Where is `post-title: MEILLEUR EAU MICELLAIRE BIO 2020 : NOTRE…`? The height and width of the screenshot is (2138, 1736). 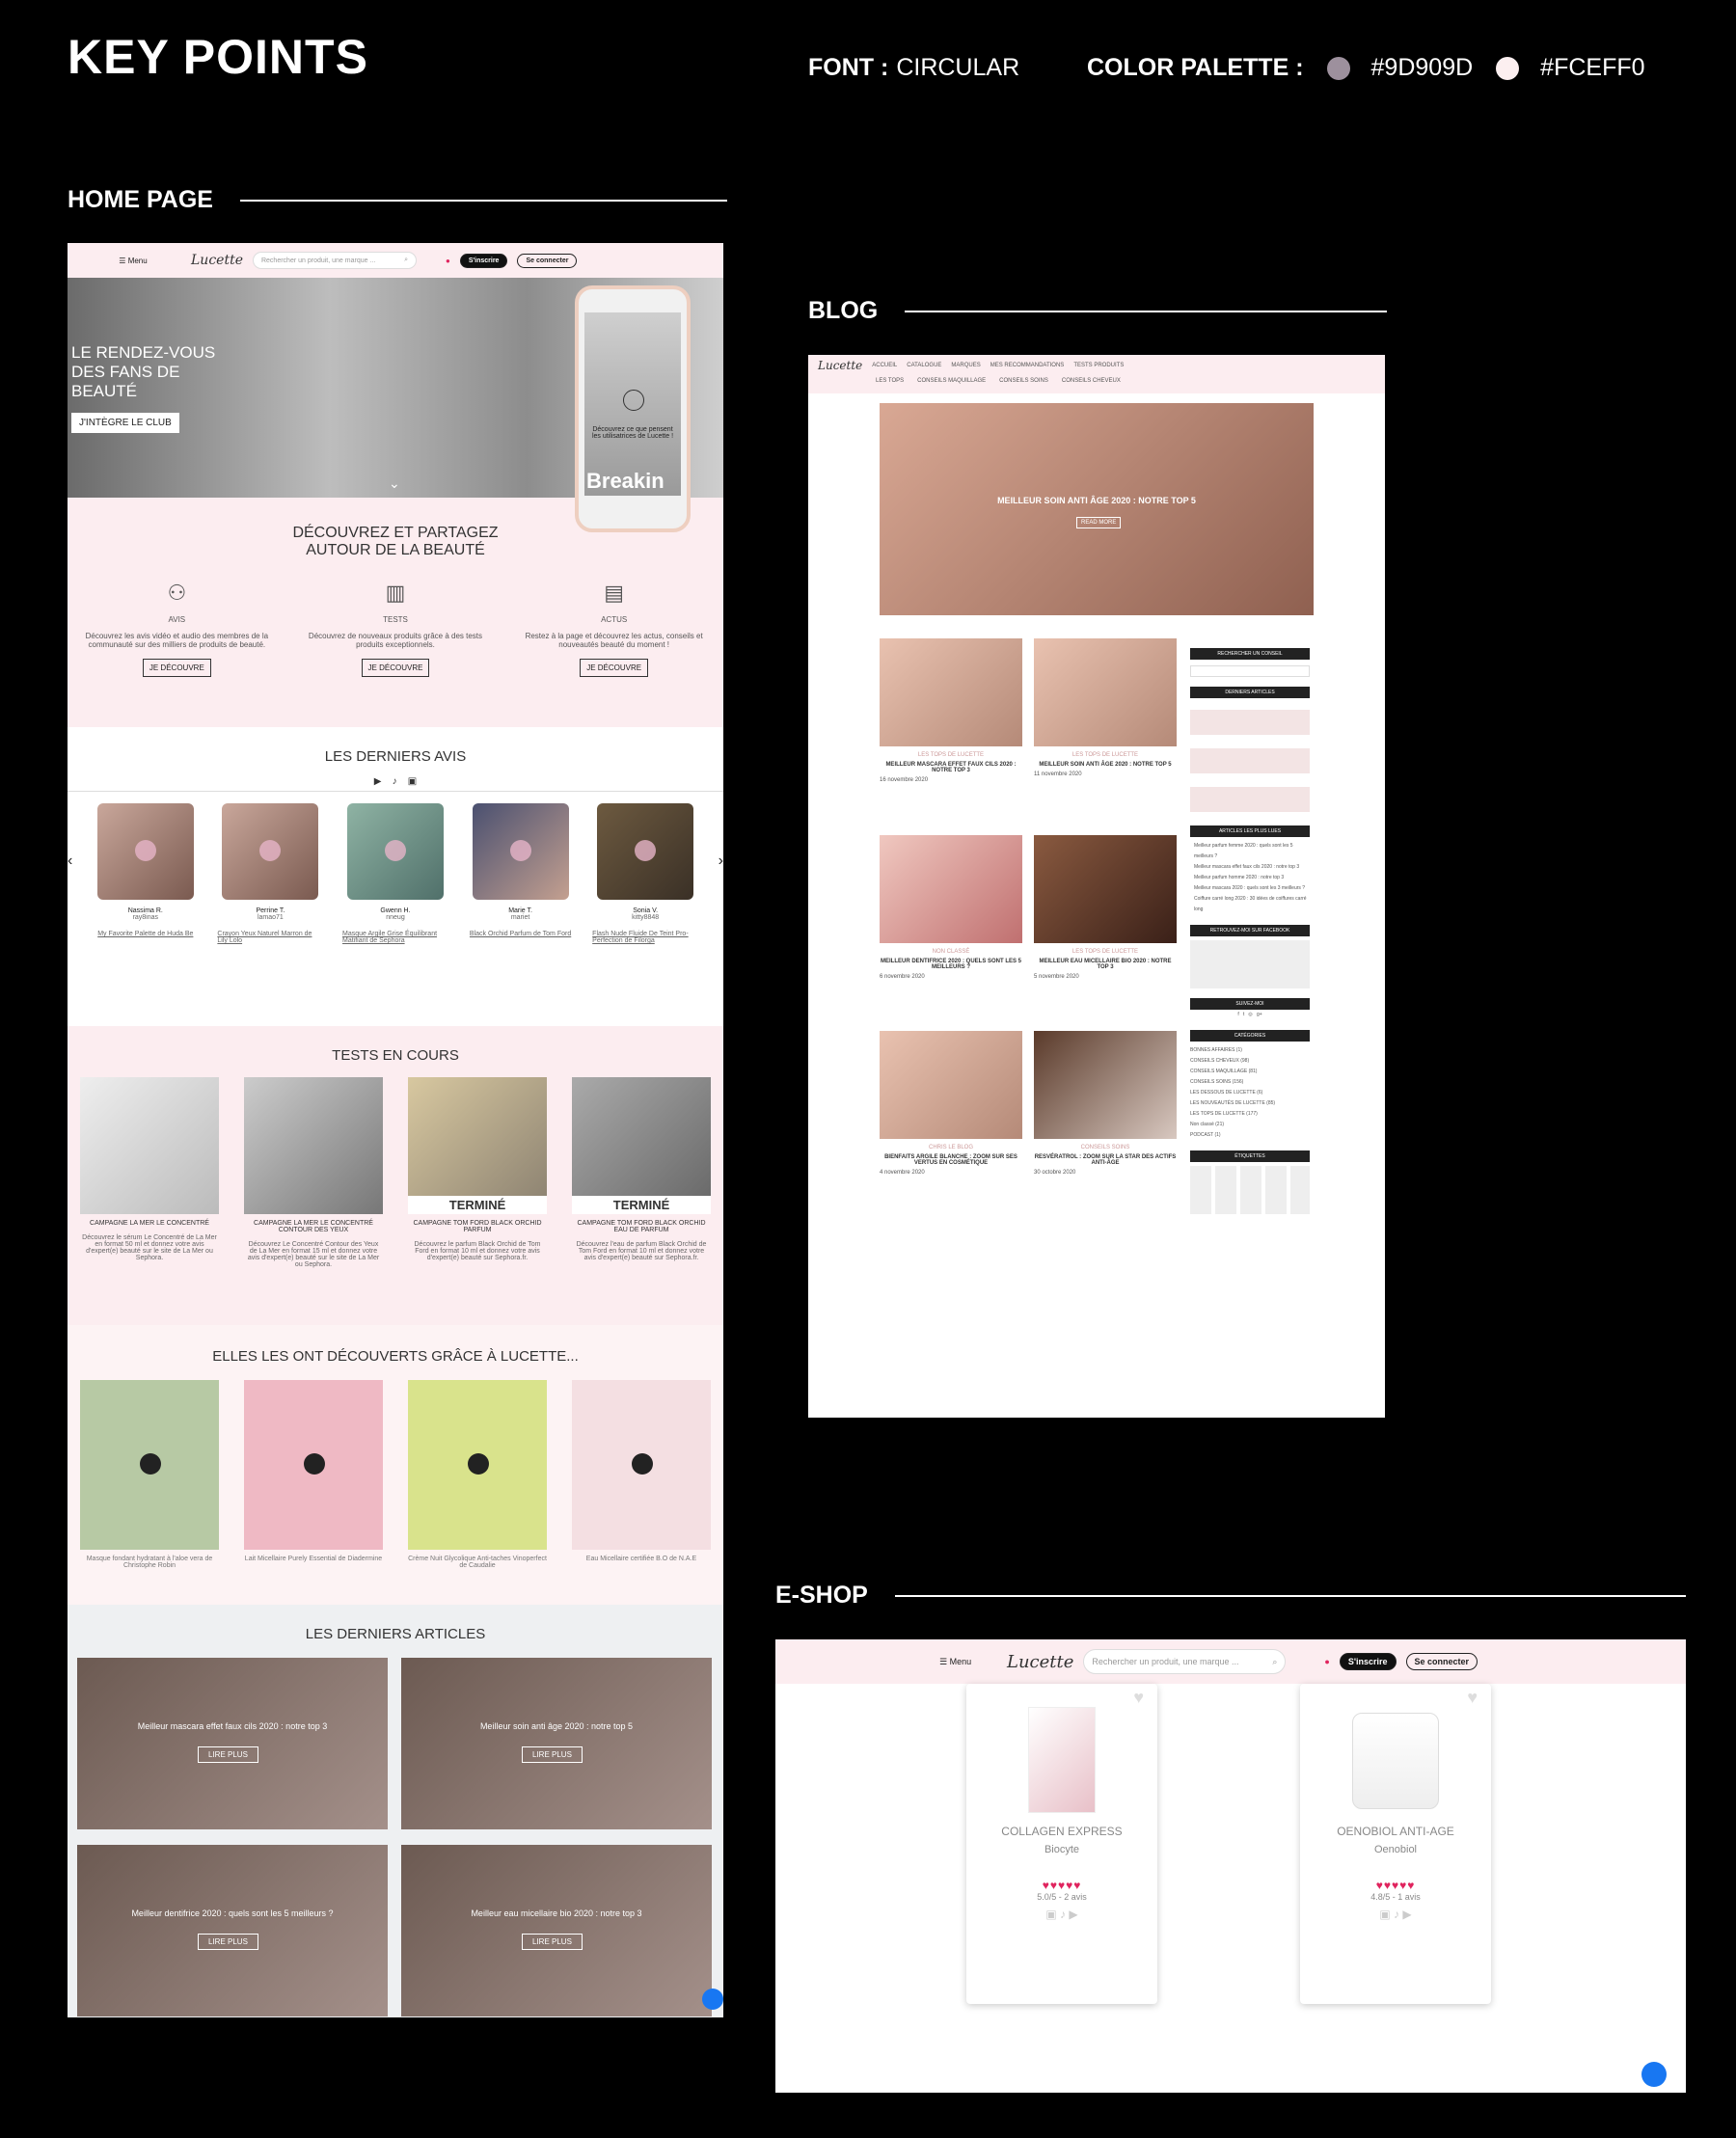 post-title: MEILLEUR EAU MICELLAIRE BIO 2020 : NOTRE… is located at coordinates (1105, 964).